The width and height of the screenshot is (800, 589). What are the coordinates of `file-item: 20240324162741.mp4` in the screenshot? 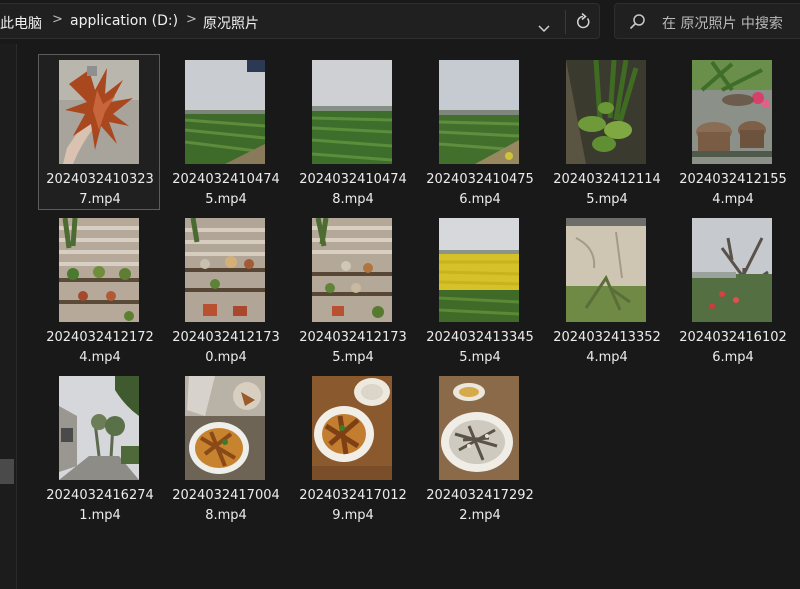 It's located at (99, 448).